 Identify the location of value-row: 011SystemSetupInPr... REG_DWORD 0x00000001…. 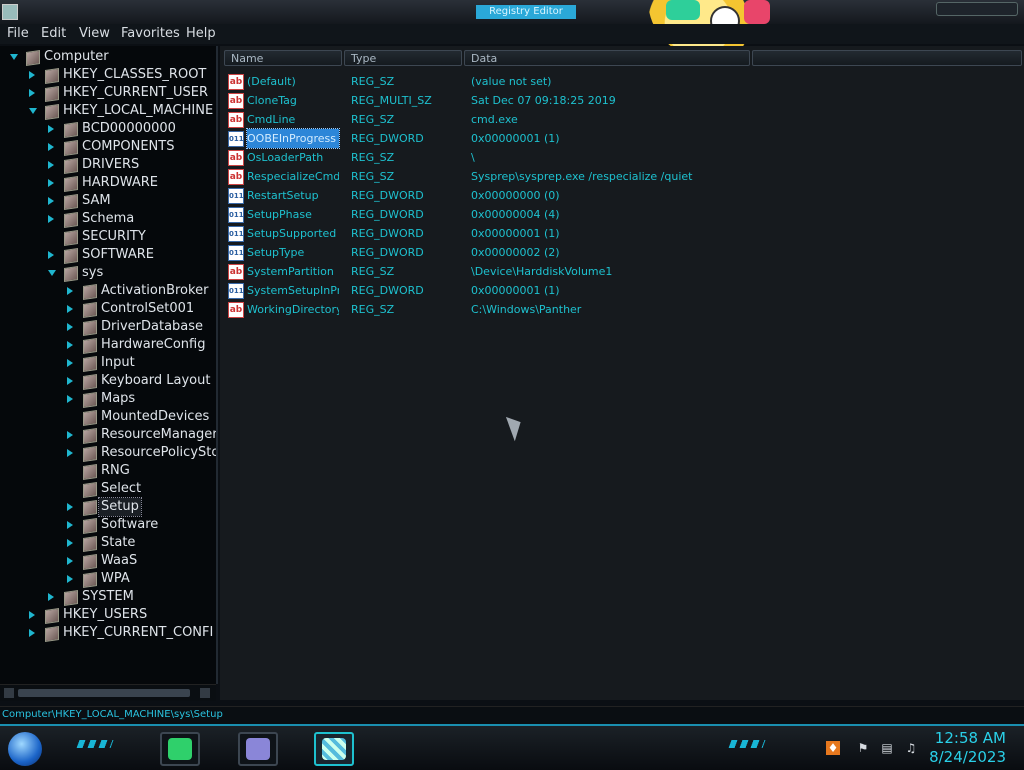
(621, 290).